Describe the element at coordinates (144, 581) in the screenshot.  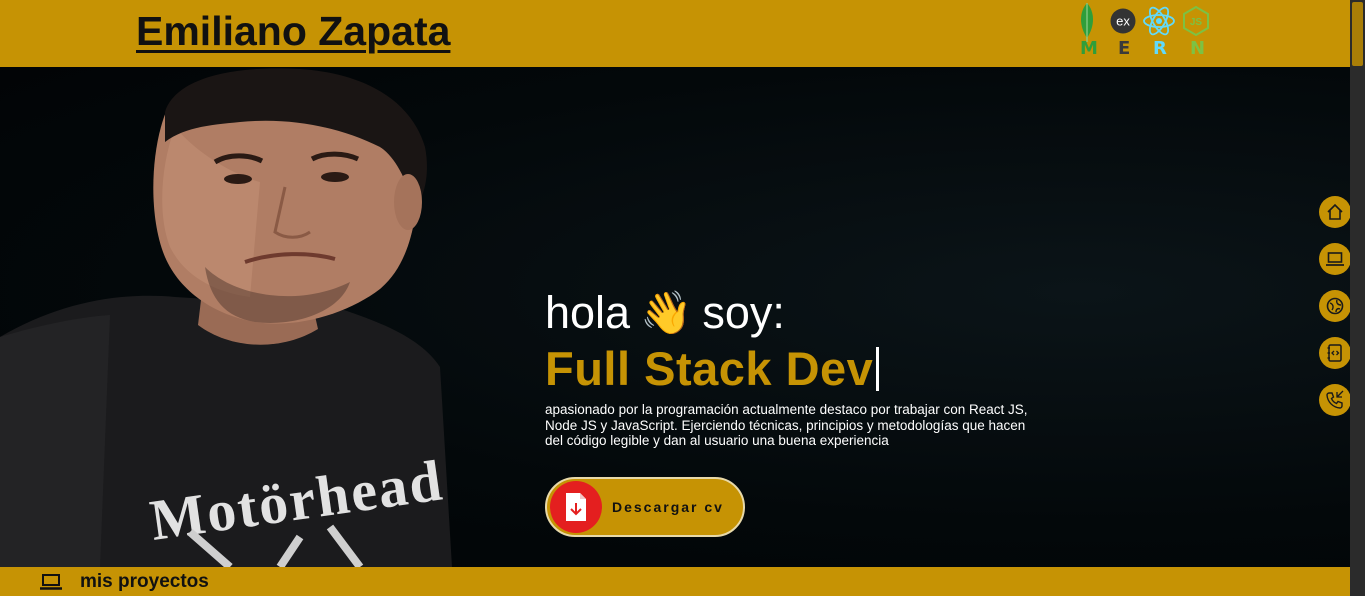
I see `projects-bar-label: mis proyectos` at that location.